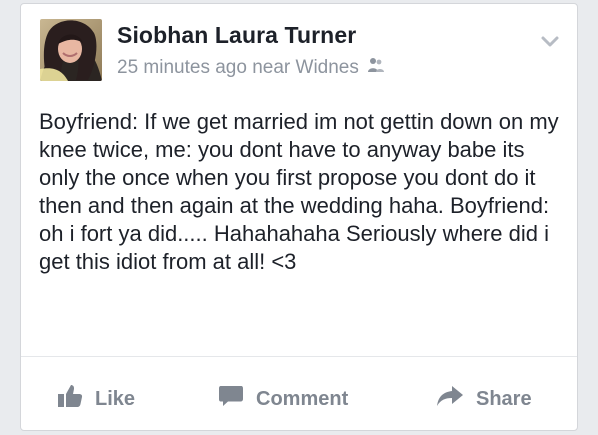 The height and width of the screenshot is (435, 598). I want to click on author-avatar, so click(71, 50).